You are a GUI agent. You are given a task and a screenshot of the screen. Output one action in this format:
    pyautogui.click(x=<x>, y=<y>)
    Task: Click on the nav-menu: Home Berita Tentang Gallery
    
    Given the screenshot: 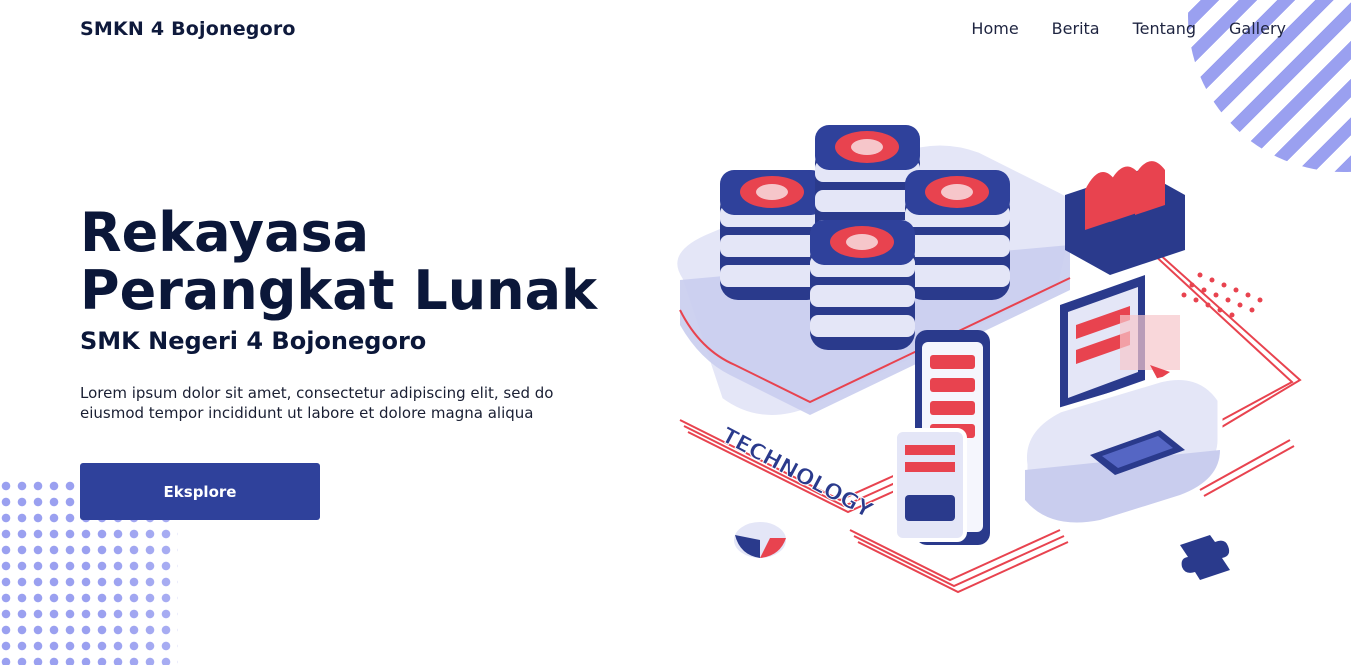 What is the action you would take?
    pyautogui.click(x=1128, y=28)
    